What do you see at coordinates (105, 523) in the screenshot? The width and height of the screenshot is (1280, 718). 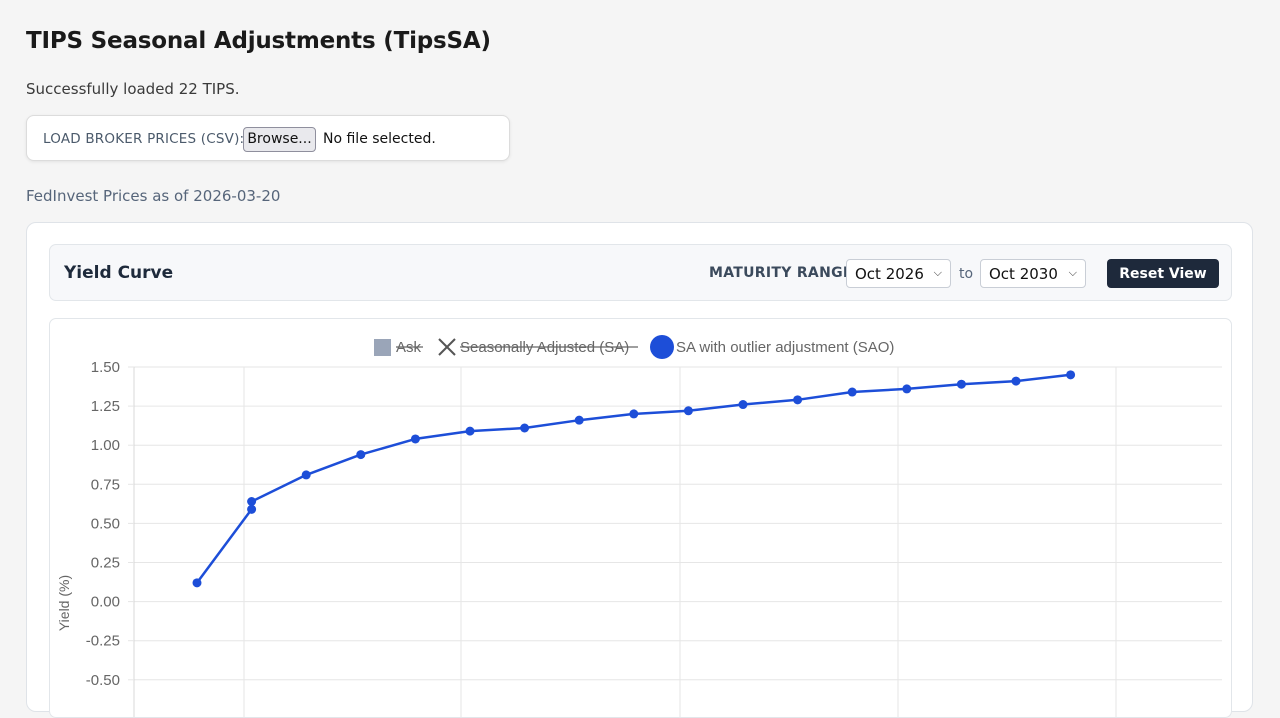 I see `y-tick-label: 0.50` at bounding box center [105, 523].